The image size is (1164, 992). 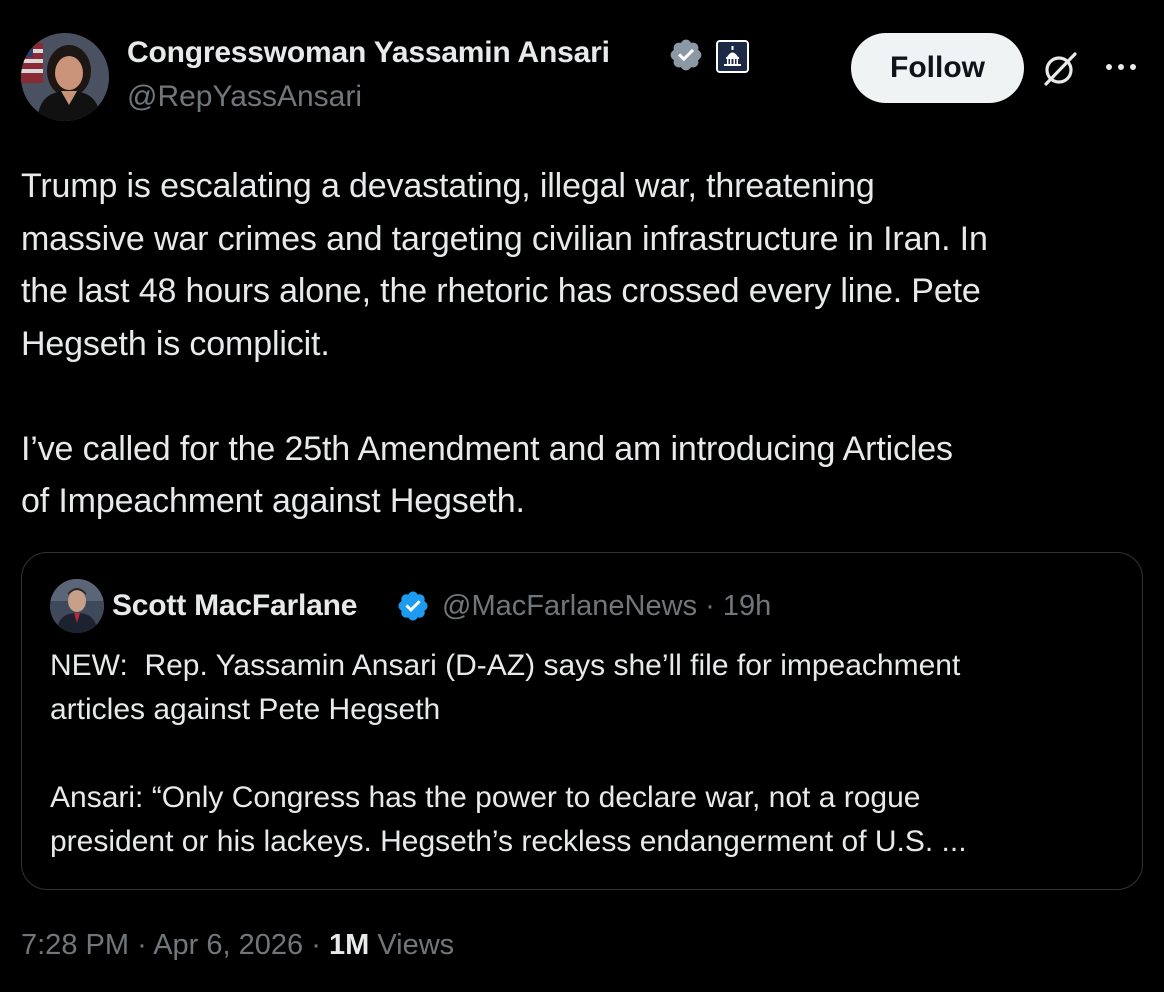 What do you see at coordinates (75, 945) in the screenshot?
I see `tweet-time: 7:28 PM` at bounding box center [75, 945].